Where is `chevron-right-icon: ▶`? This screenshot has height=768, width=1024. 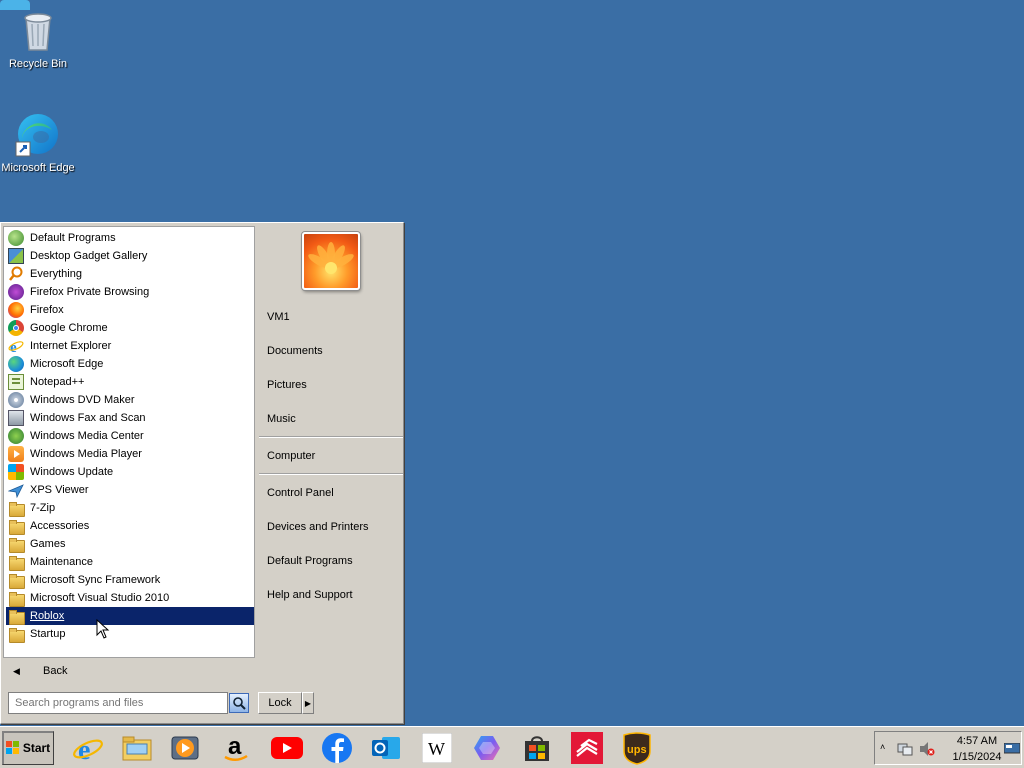
chevron-right-icon: ▶ is located at coordinates (308, 703).